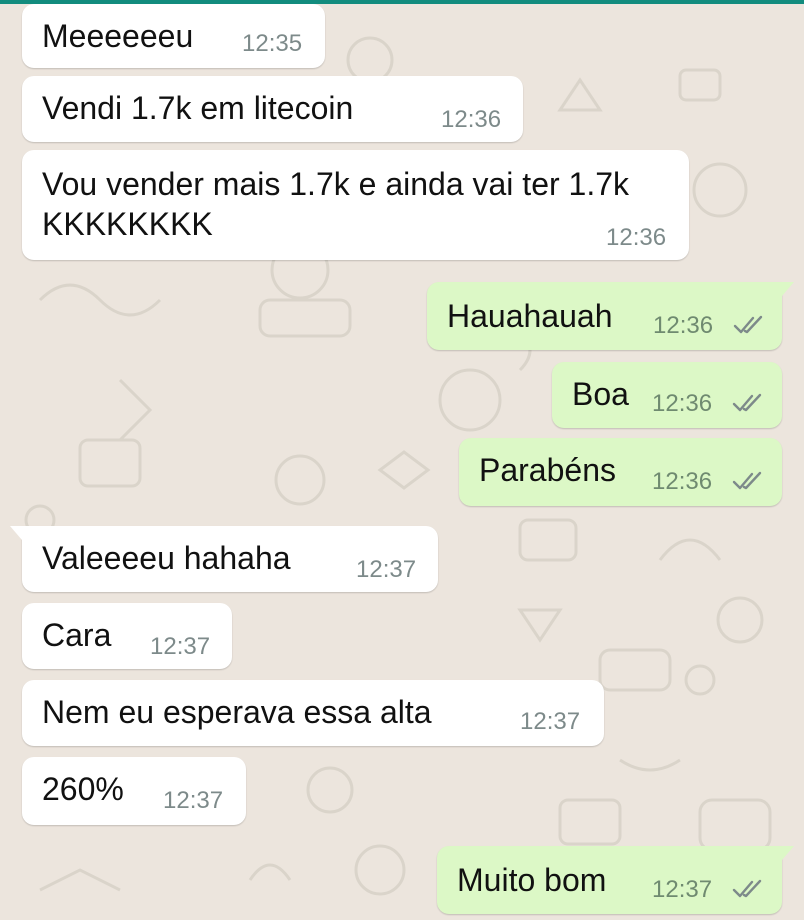 Image resolution: width=804 pixels, height=920 pixels. I want to click on incoming-message-bubble: Valeeeeu hahaha 12:37, so click(224, 559).